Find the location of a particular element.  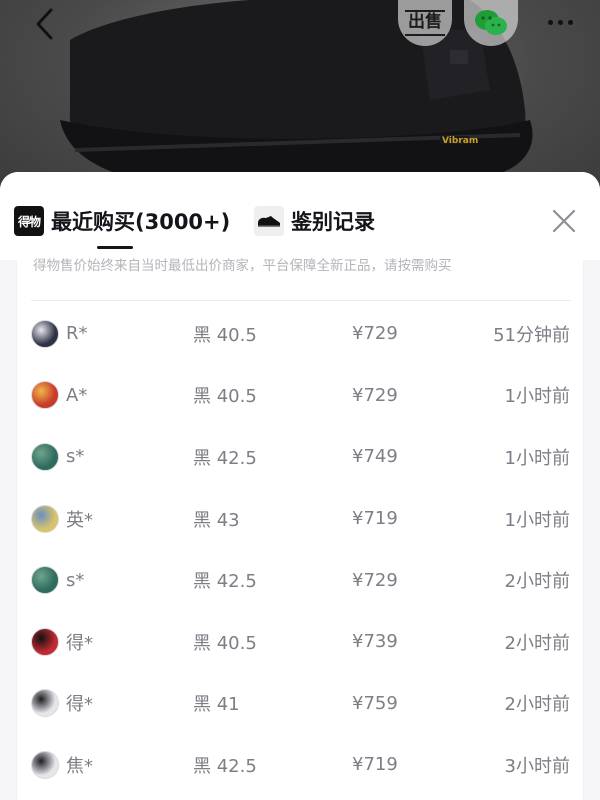

list-item: s* 黑 42.5 ¥729 2小时前 is located at coordinates (301, 580).